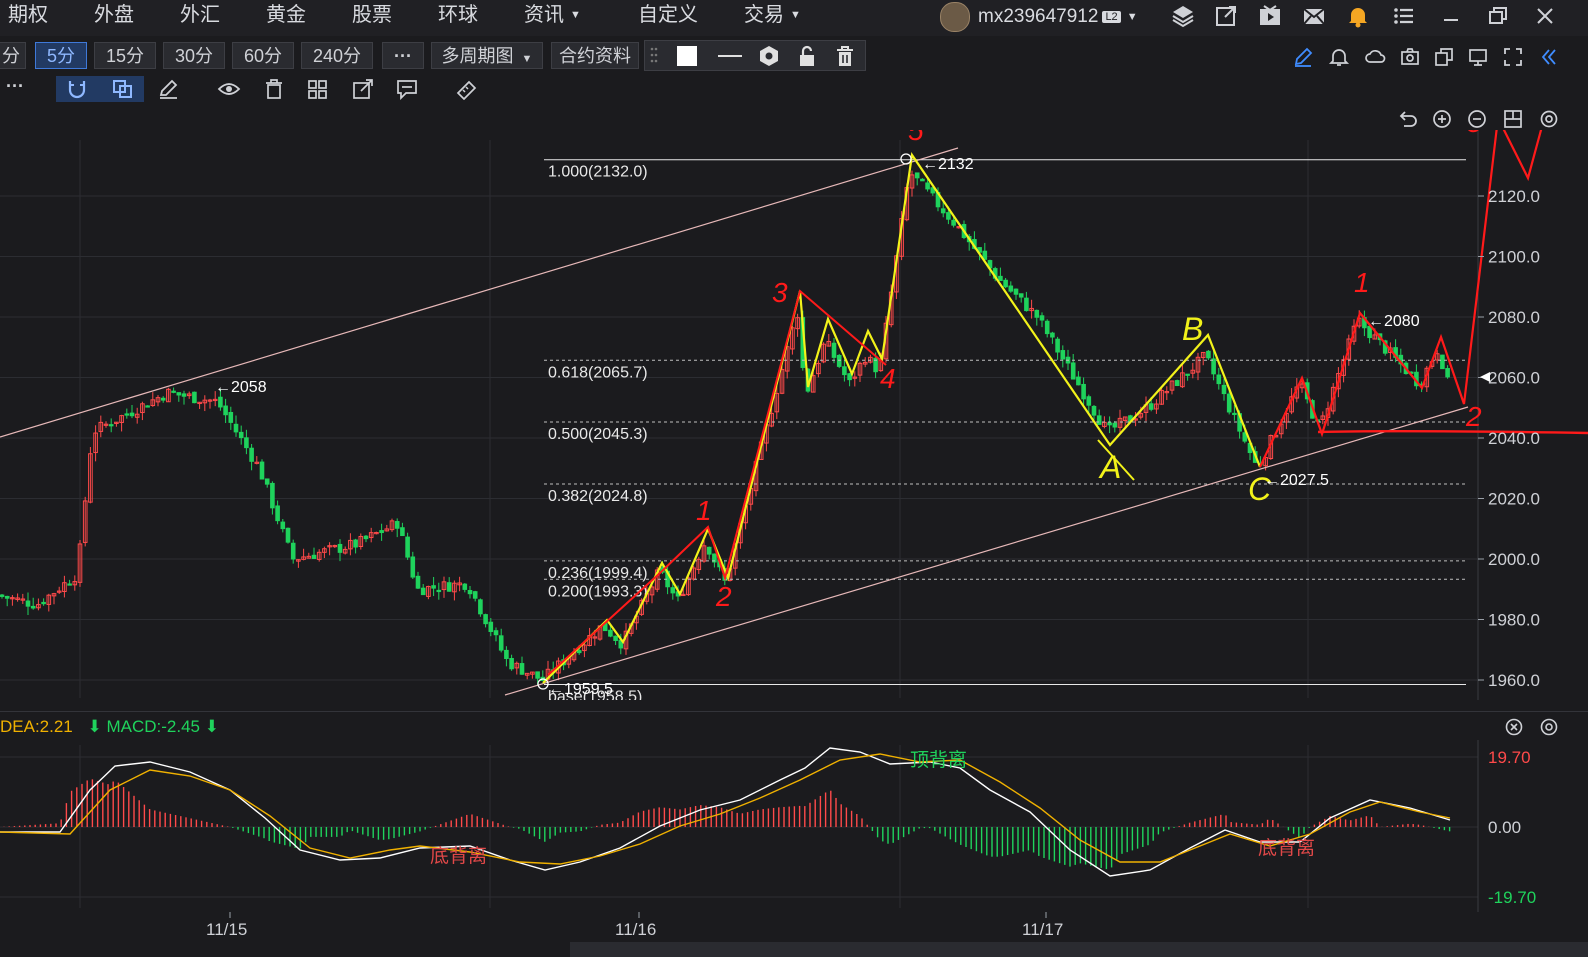 This screenshot has height=957, width=1588. Describe the element at coordinates (363, 89) in the screenshot. I see `export-icon` at that location.